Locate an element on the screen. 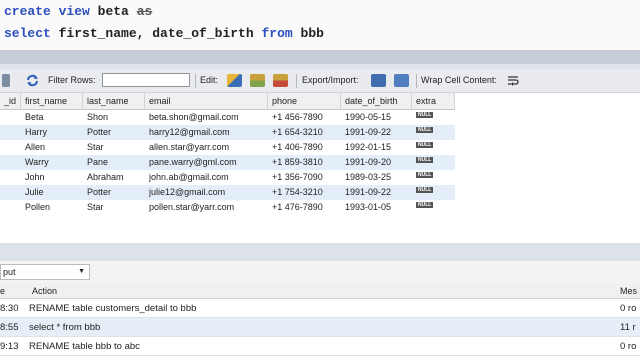  cell-email: harry12@gmail.com is located at coordinates (206, 132).